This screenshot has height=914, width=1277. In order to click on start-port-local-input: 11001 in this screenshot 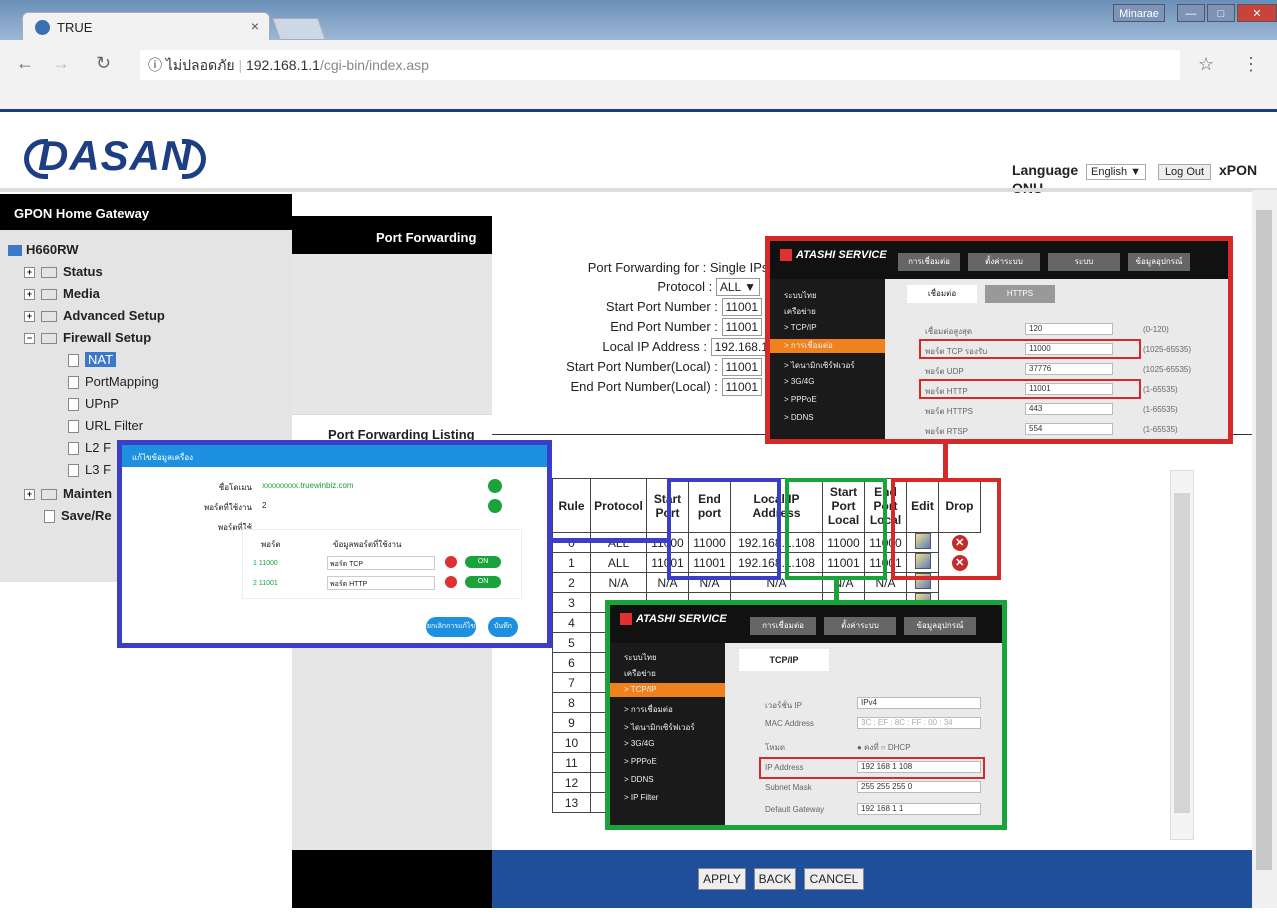, I will do `click(741, 367)`.